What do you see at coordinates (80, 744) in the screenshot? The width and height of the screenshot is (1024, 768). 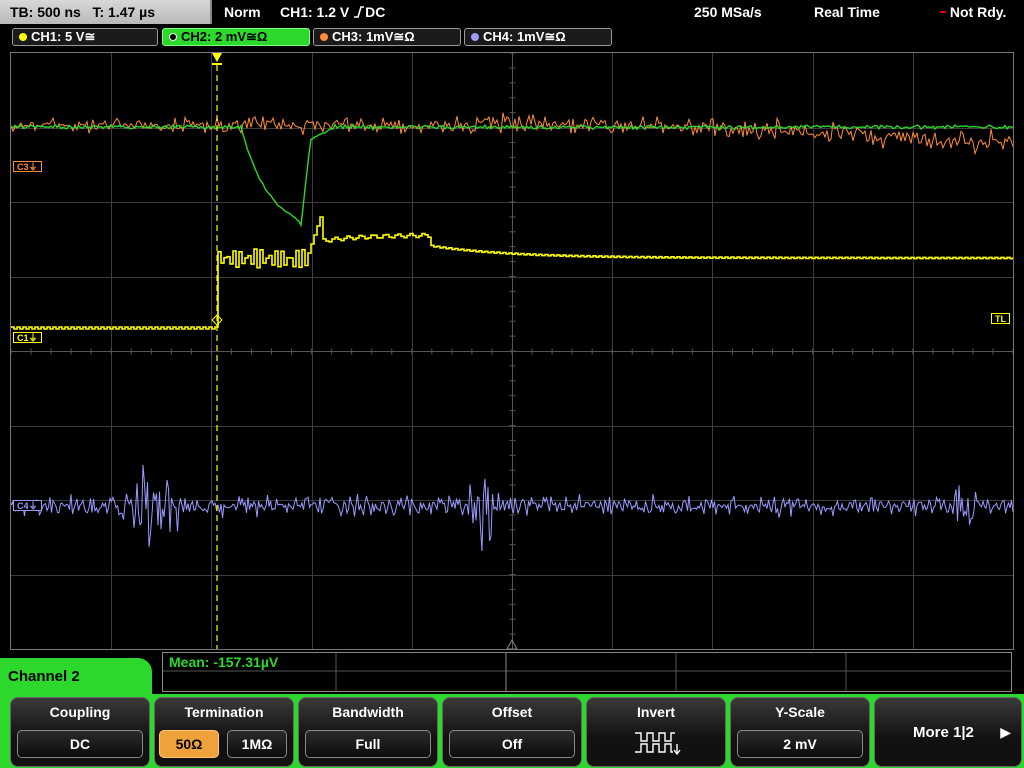 I see `coupling-value: DC` at bounding box center [80, 744].